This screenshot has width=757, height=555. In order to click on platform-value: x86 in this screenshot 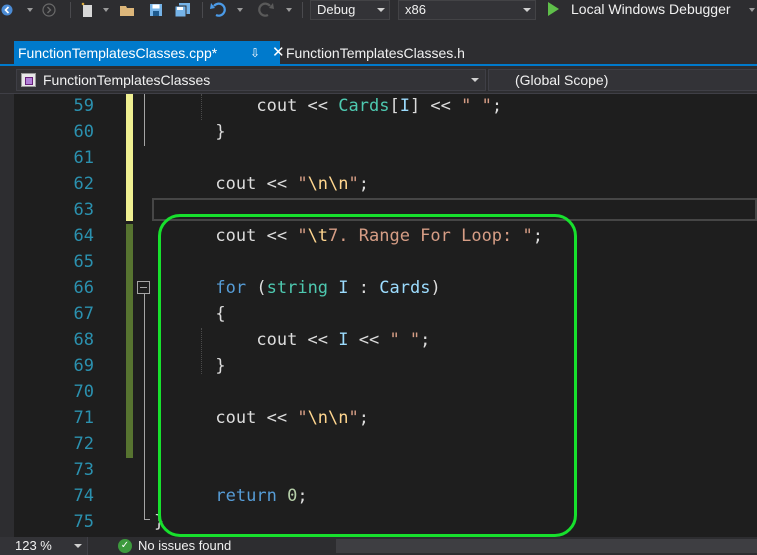, I will do `click(415, 9)`.